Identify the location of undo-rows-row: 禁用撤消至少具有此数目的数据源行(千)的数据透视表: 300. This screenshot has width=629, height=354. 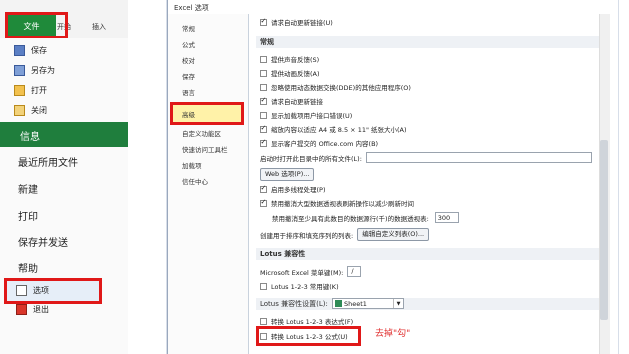
(365, 217).